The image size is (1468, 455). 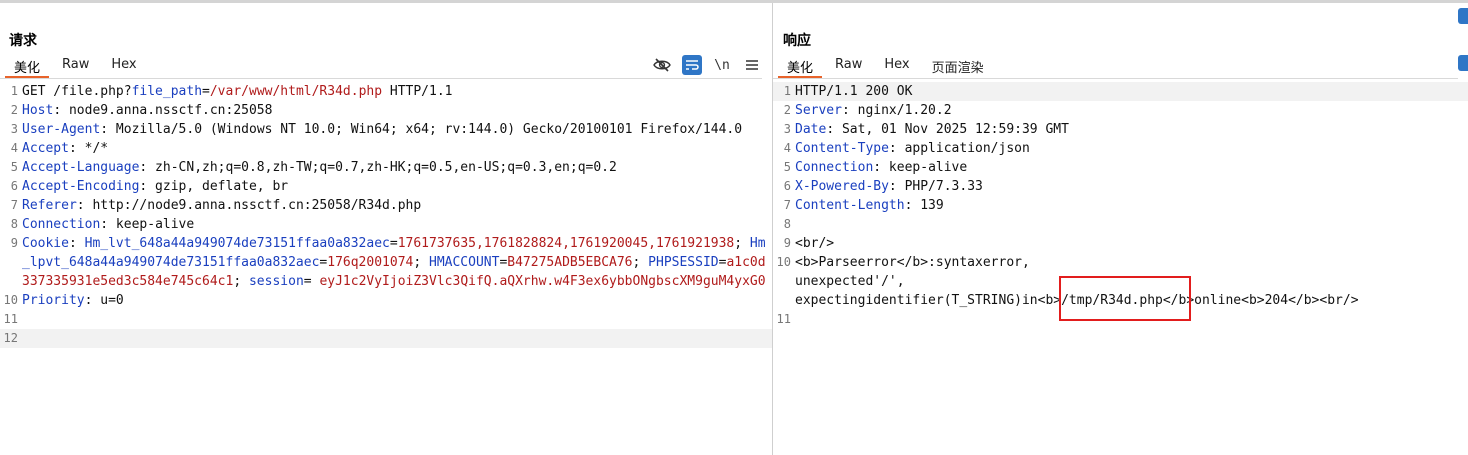 What do you see at coordinates (848, 65) in the screenshot?
I see `response-tab-raw: Raw` at bounding box center [848, 65].